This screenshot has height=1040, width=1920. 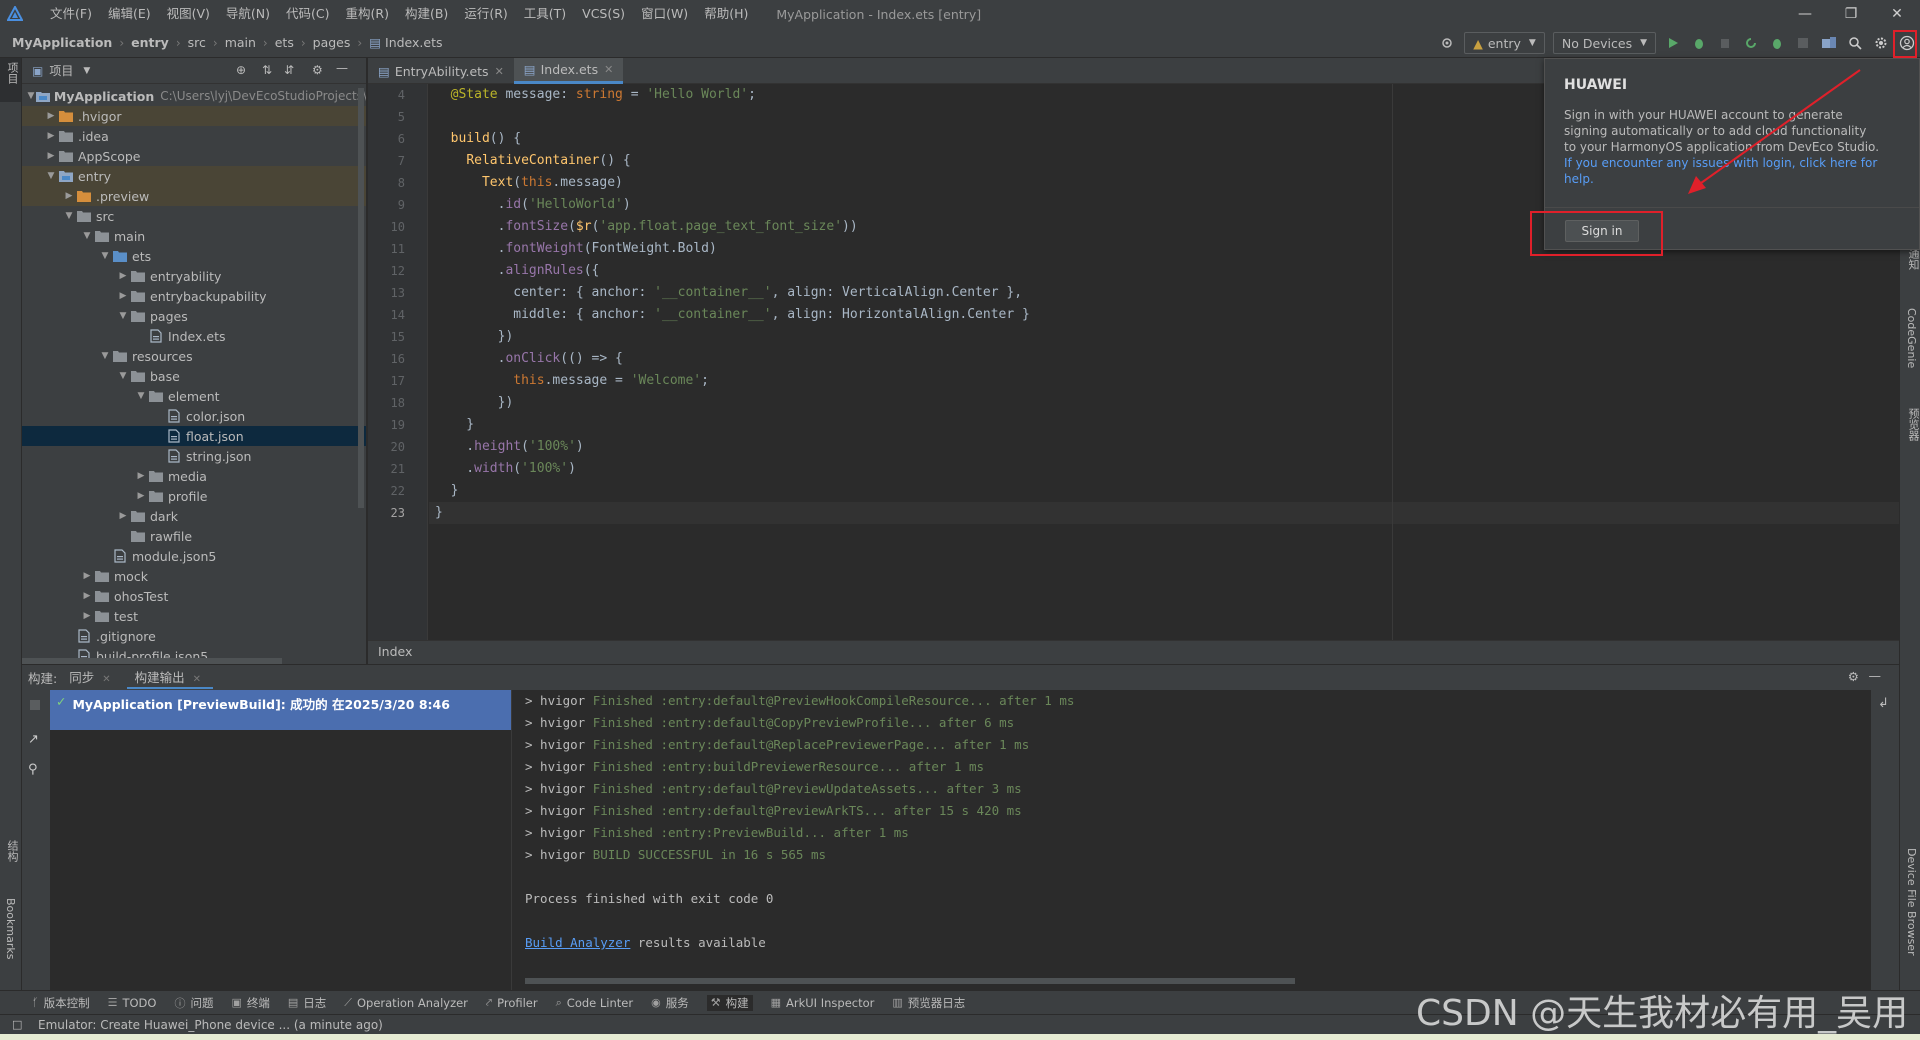 I want to click on tree-item: ▼ ets, so click(x=194, y=256).